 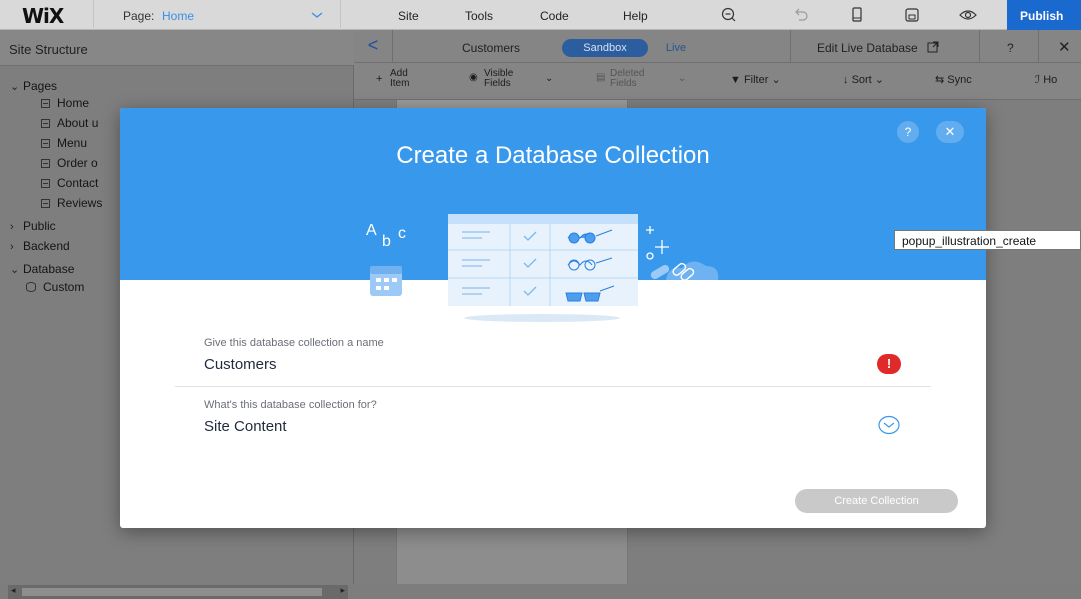 What do you see at coordinates (941, 80) in the screenshot?
I see `sync-icon: ⇆` at bounding box center [941, 80].